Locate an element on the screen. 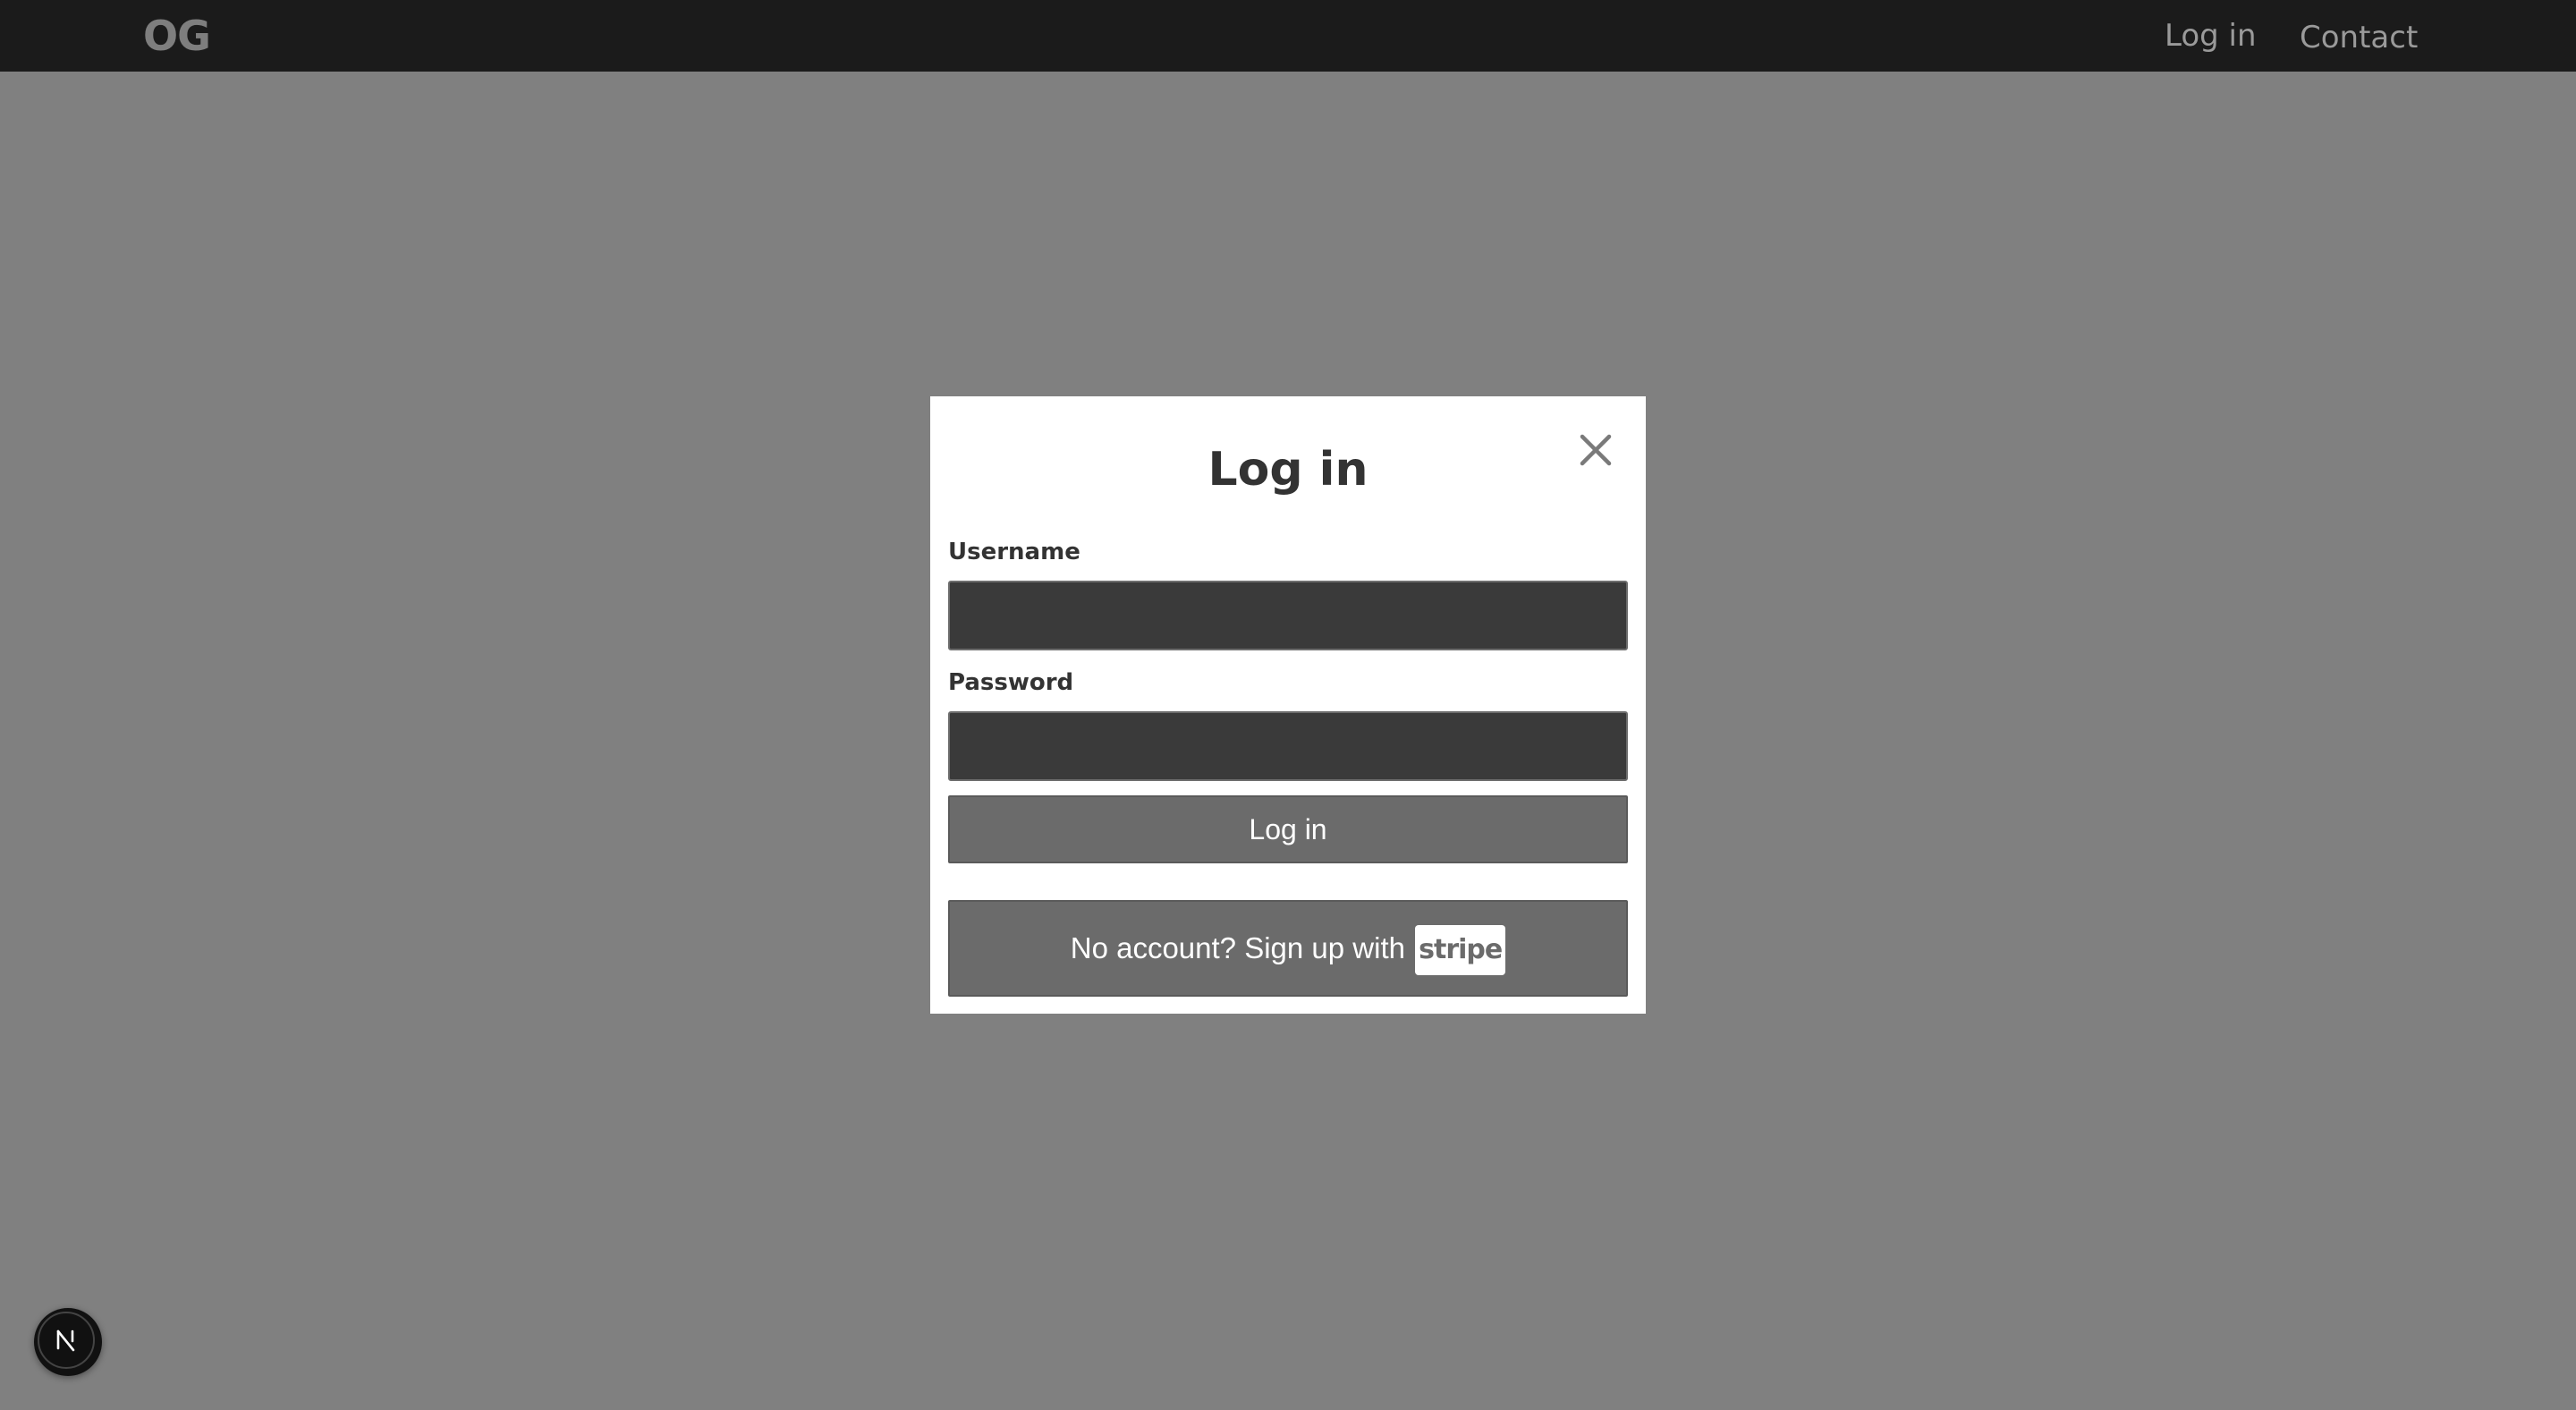 The image size is (2576, 1410). stripe-logo: stripe is located at coordinates (1460, 951).